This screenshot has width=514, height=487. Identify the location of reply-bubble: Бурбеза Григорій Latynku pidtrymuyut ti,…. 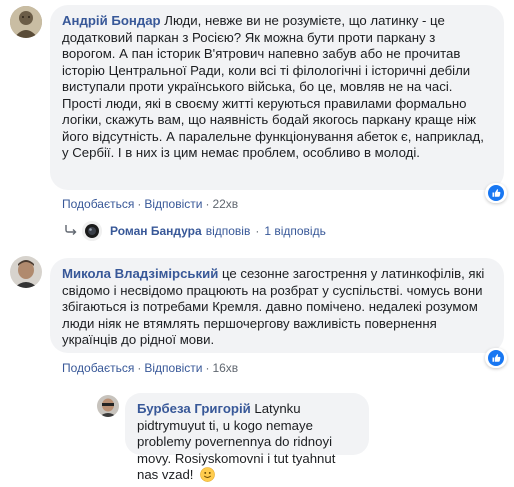
(247, 437).